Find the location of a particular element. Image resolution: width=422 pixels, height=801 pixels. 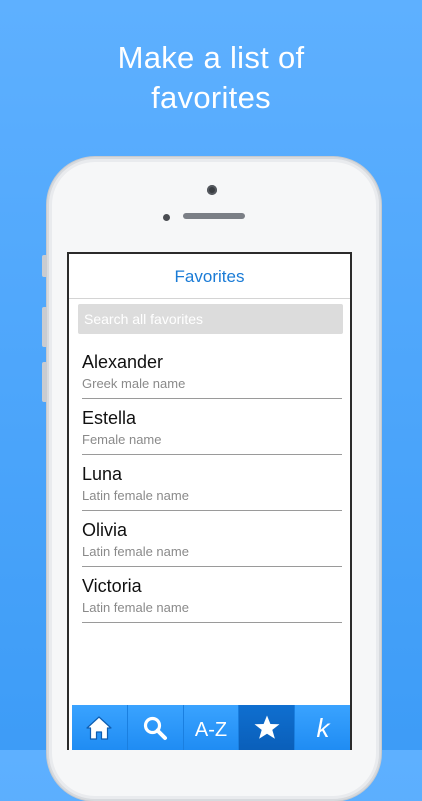

search-bar is located at coordinates (210, 319).